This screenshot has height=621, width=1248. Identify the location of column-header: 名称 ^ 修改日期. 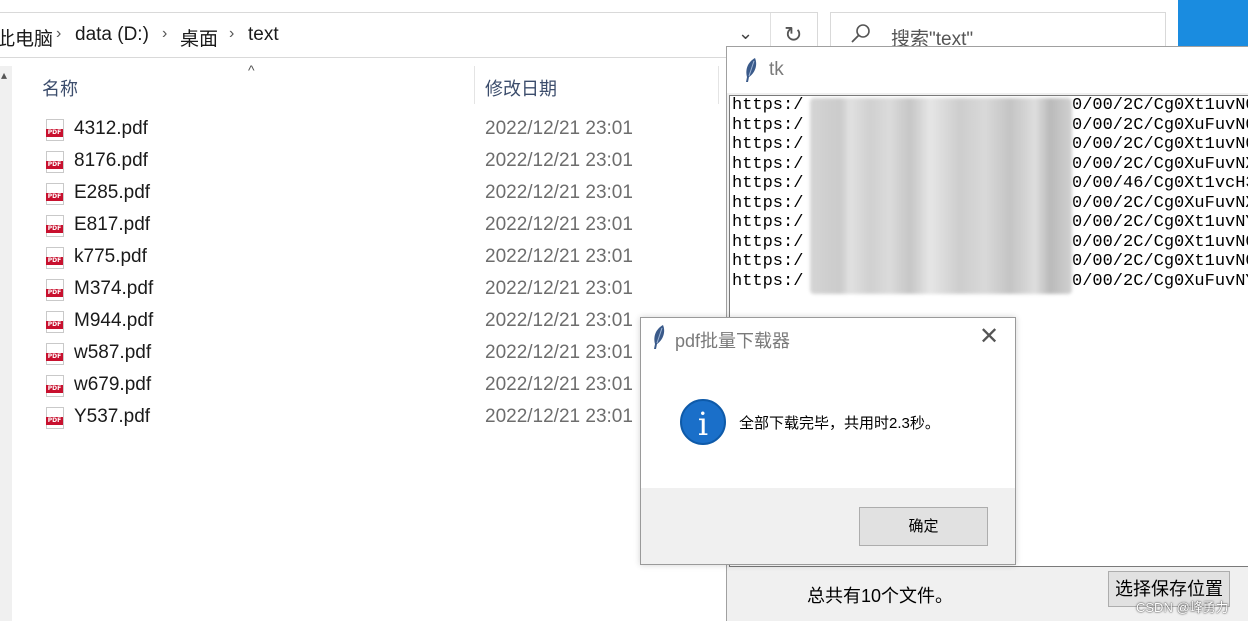
(369, 84).